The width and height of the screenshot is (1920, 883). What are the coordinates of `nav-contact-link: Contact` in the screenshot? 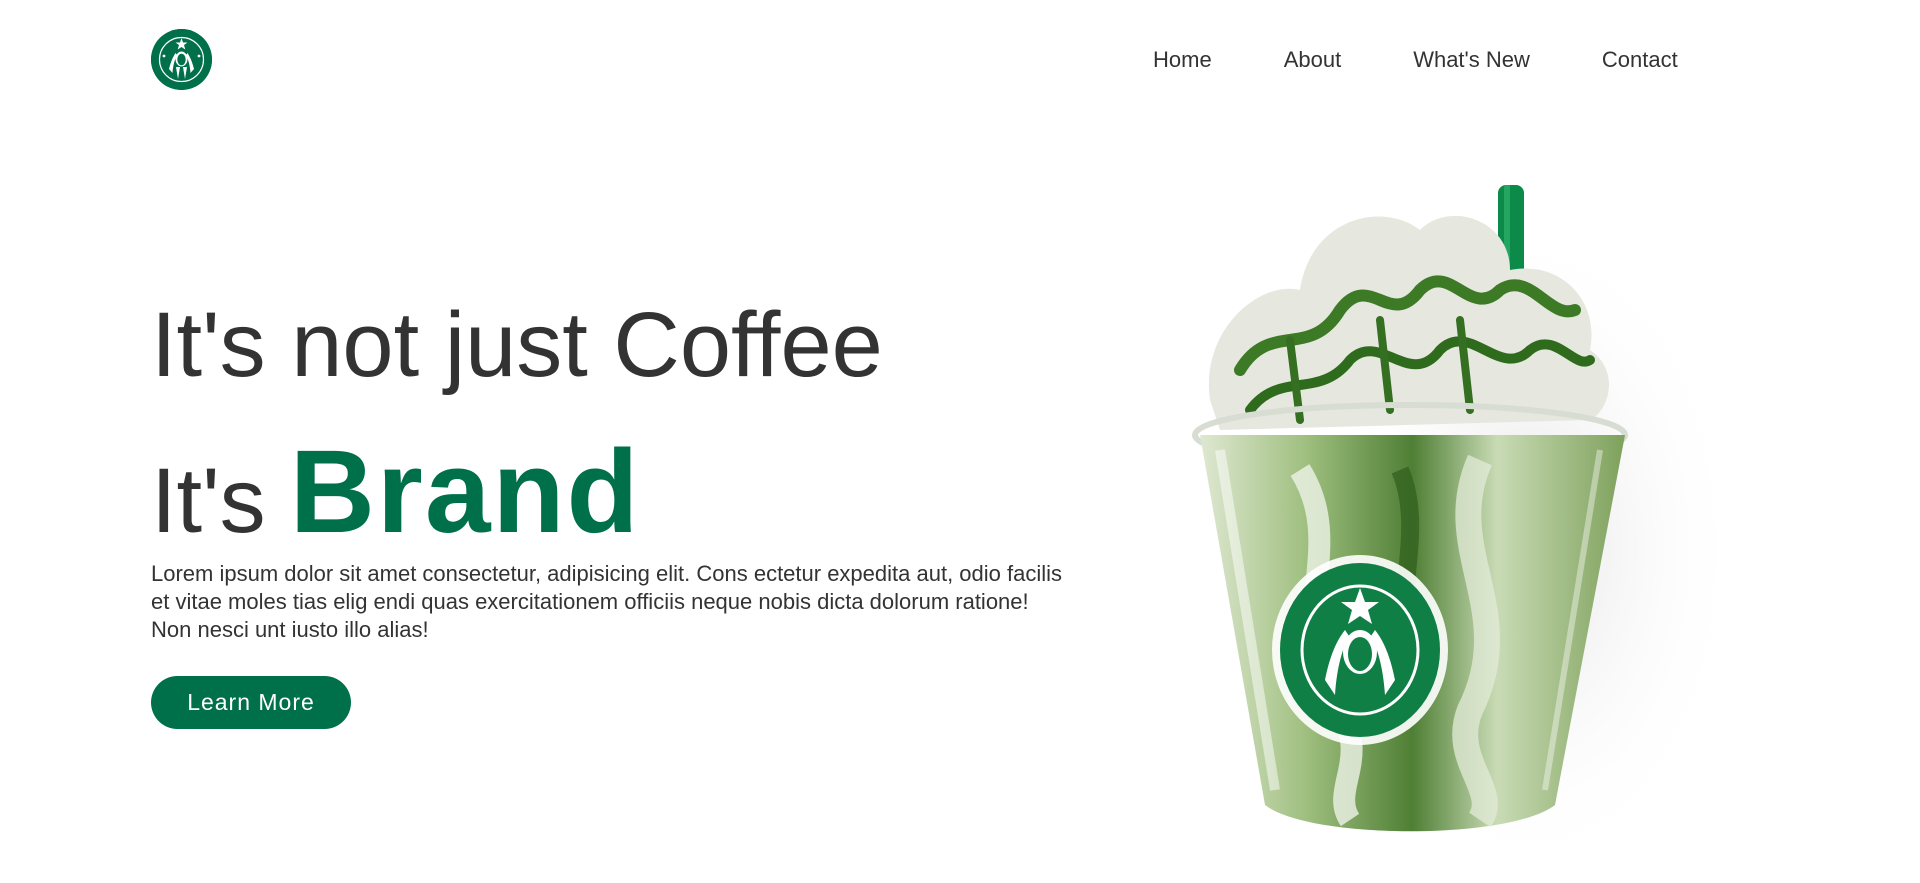 It's located at (1640, 60).